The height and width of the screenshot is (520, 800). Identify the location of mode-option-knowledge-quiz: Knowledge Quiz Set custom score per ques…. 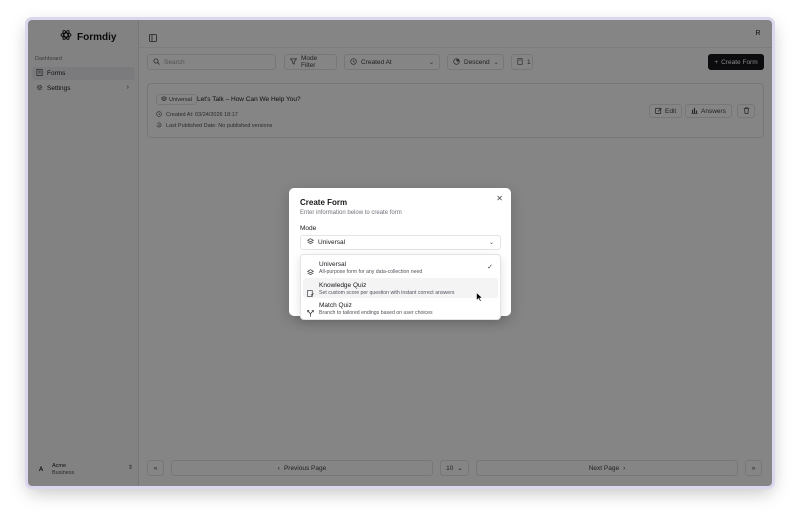
(400, 287).